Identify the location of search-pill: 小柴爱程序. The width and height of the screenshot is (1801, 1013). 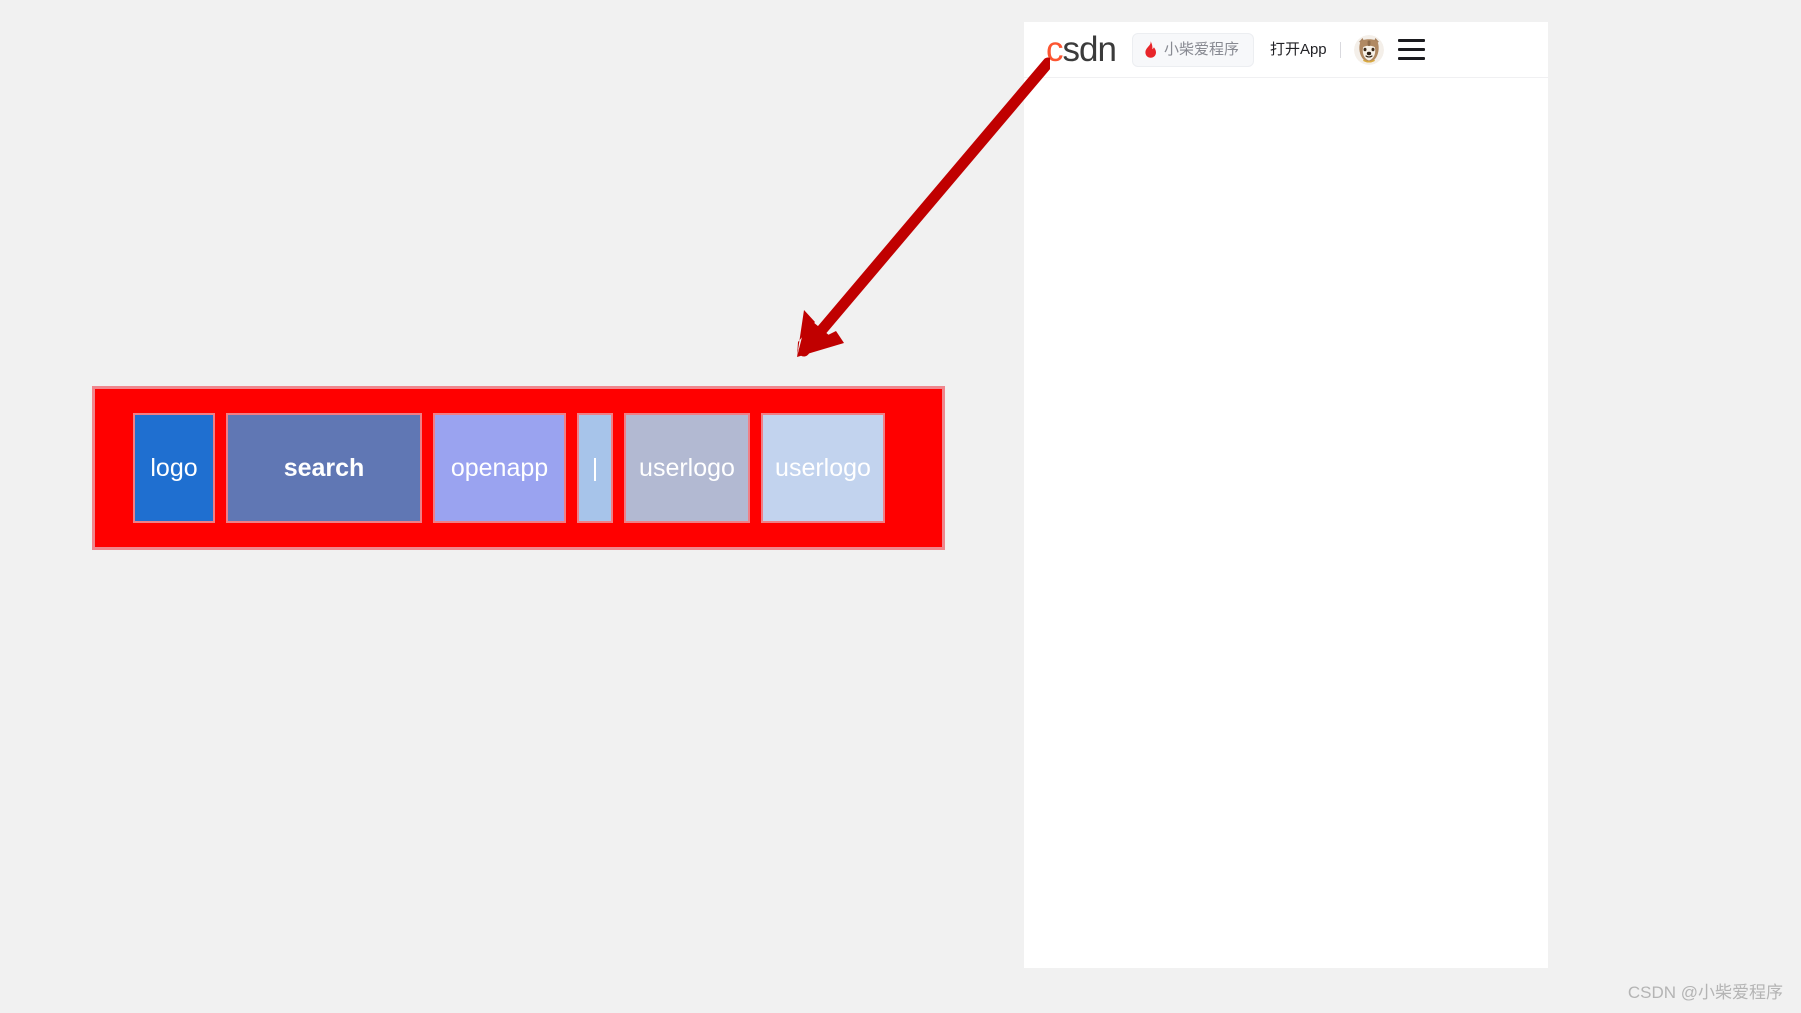
(1192, 49).